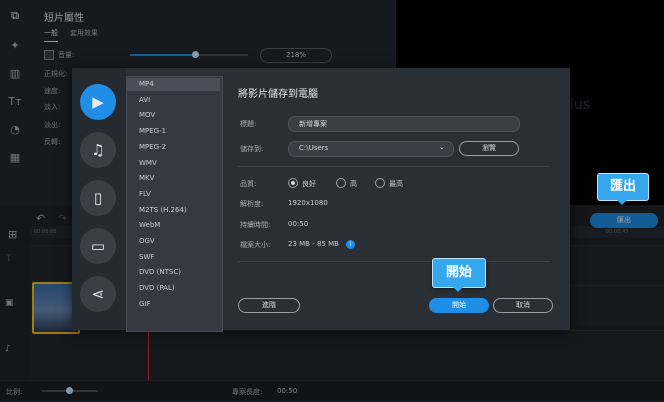  What do you see at coordinates (146, 84) in the screenshot?
I see `format-item: MP4` at bounding box center [146, 84].